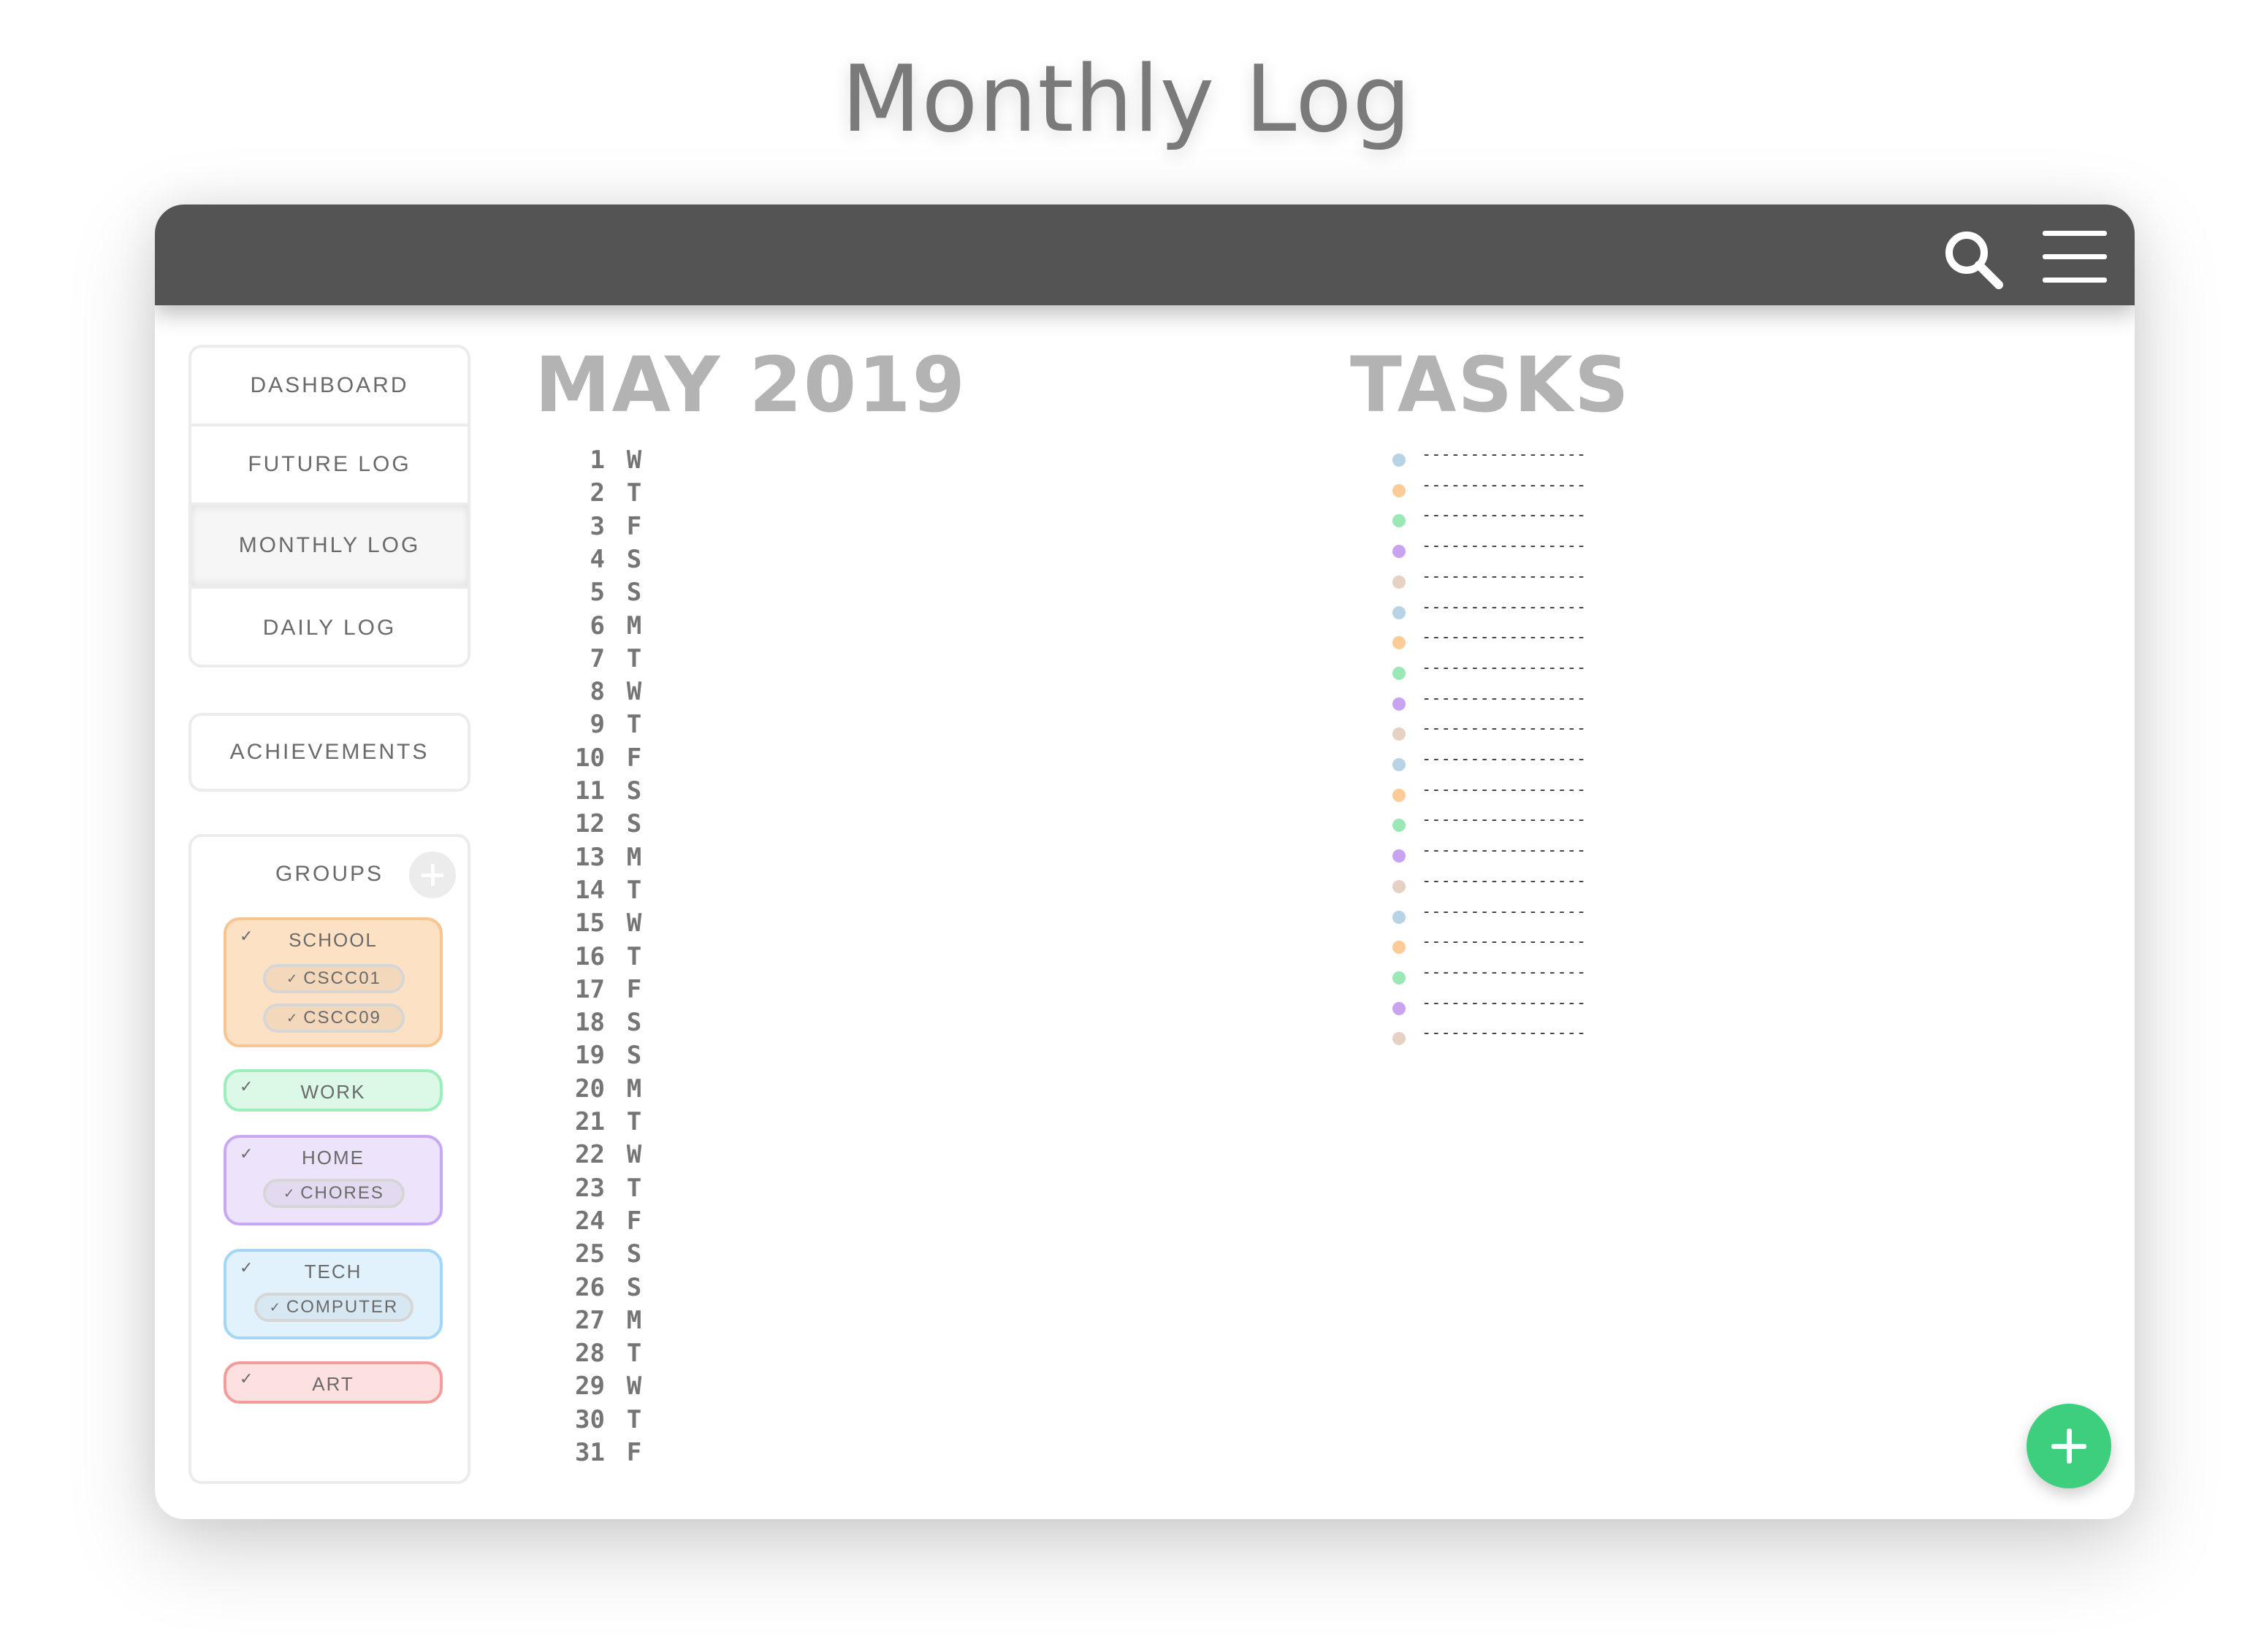  Describe the element at coordinates (622, 859) in the screenshot. I see `day-row: 13 M` at that location.